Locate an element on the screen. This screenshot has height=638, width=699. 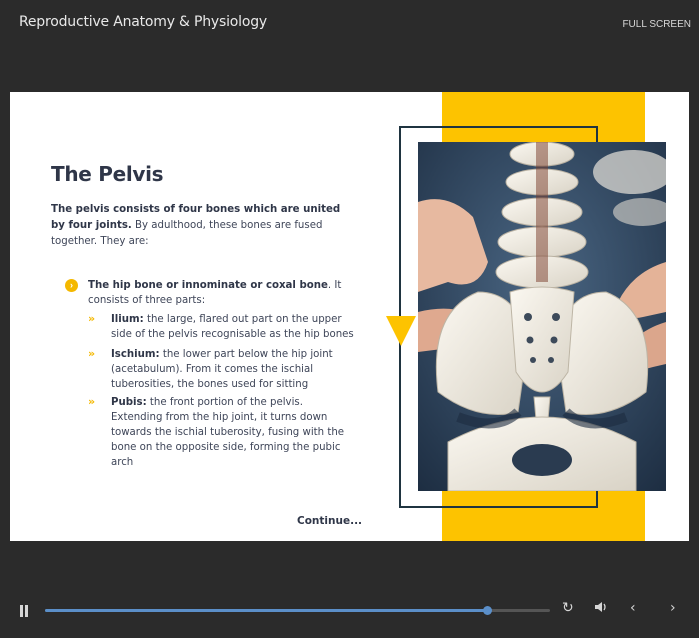
previous-icon: ‹ is located at coordinates (633, 608).